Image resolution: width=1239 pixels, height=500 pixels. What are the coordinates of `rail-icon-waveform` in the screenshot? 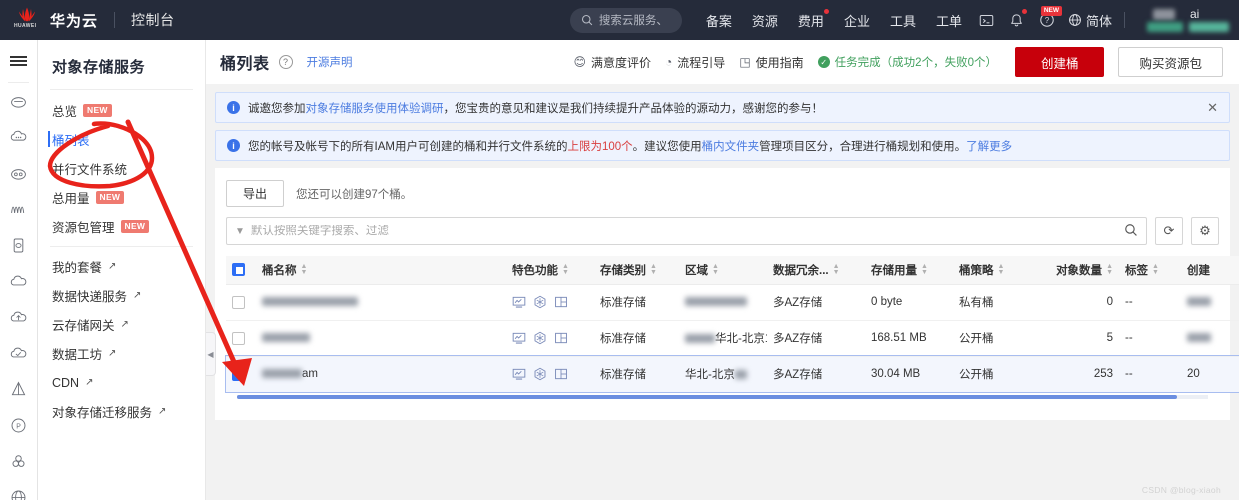 It's located at (18, 209).